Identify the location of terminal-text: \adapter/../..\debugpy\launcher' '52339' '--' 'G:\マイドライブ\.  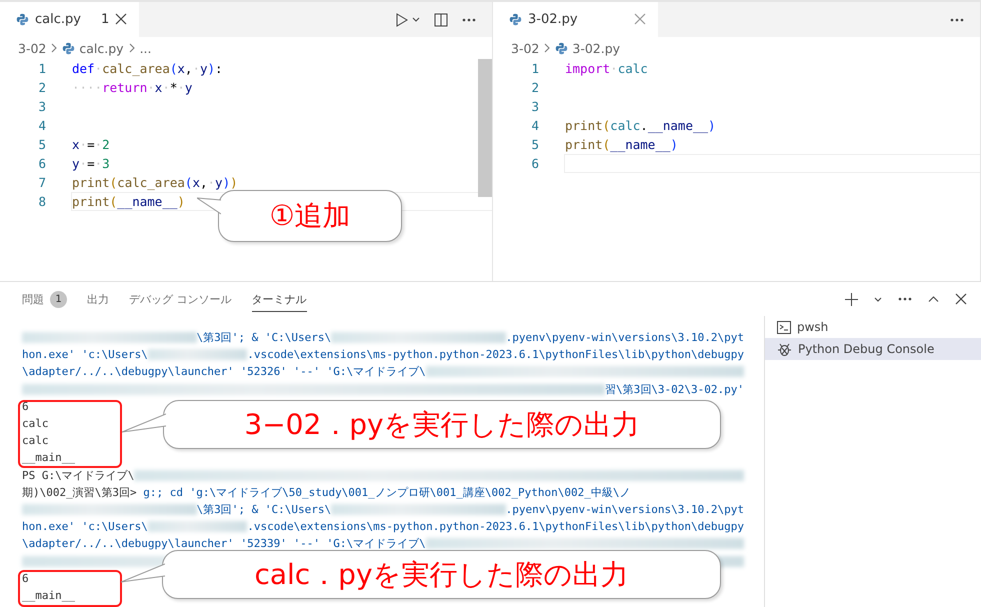
(224, 544).